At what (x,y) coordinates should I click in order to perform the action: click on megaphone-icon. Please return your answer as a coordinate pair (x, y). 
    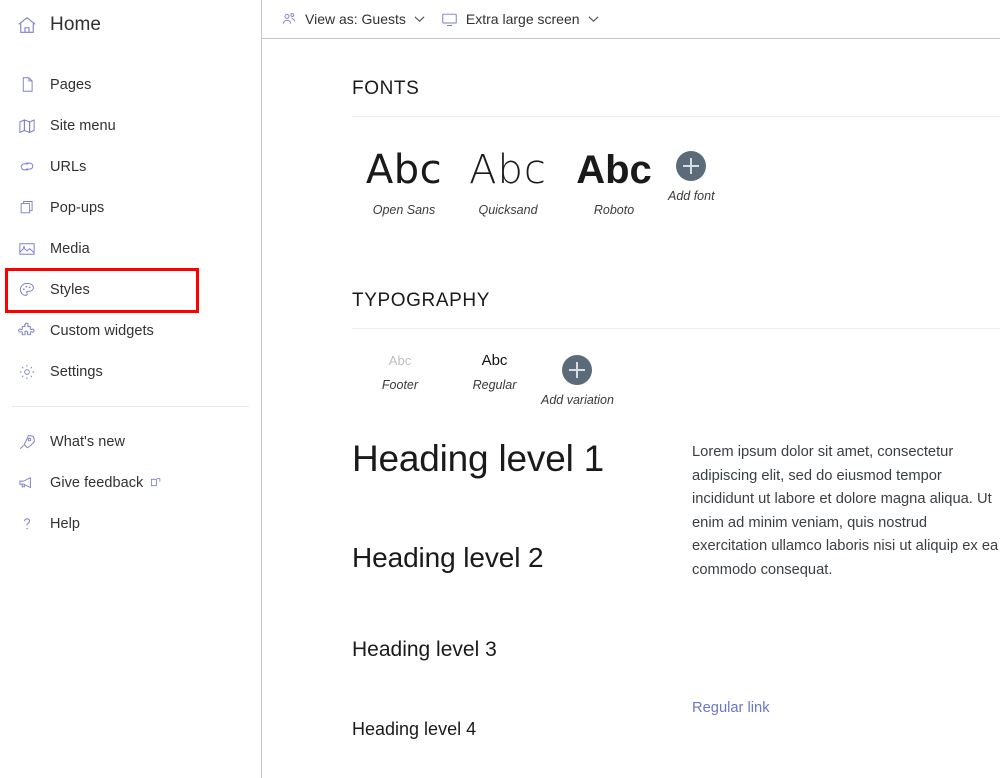
    Looking at the image, I should click on (27, 483).